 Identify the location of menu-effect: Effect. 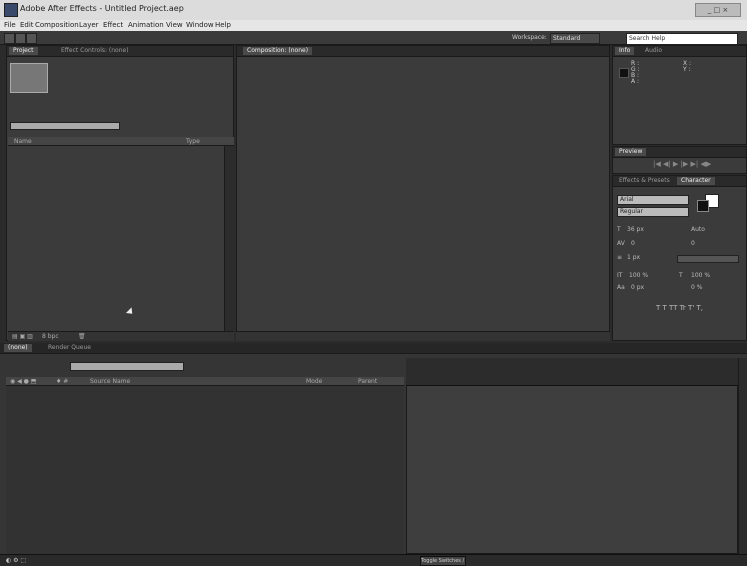
(113, 25).